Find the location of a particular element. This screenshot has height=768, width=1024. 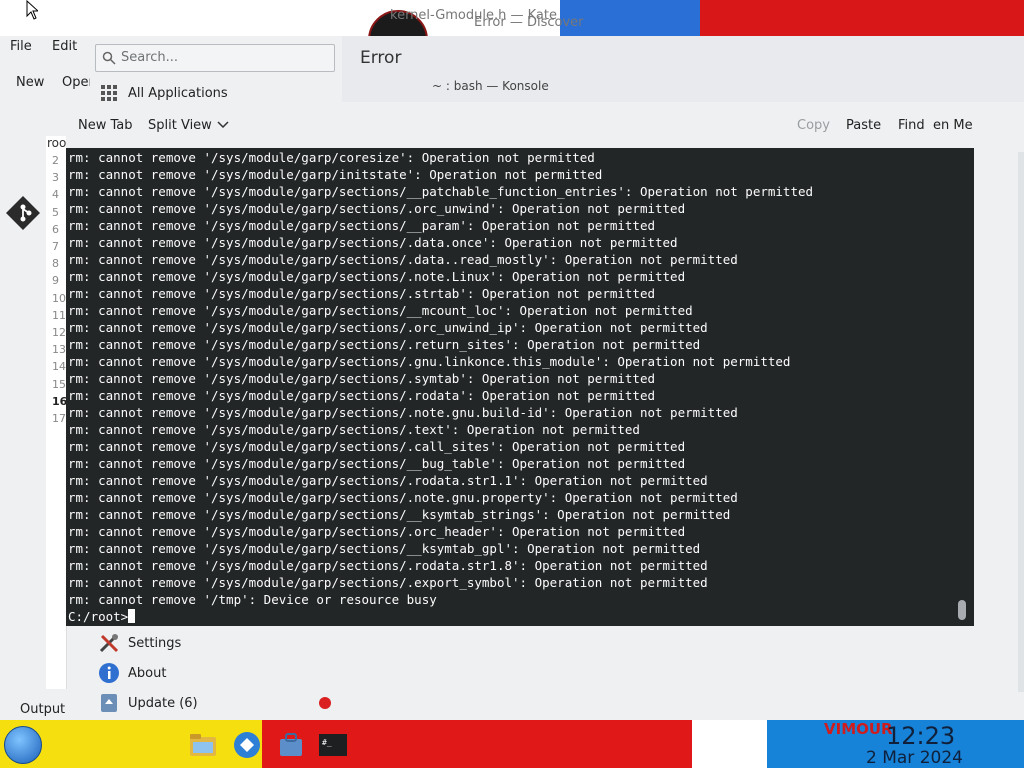

grid-icon is located at coordinates (109, 93).